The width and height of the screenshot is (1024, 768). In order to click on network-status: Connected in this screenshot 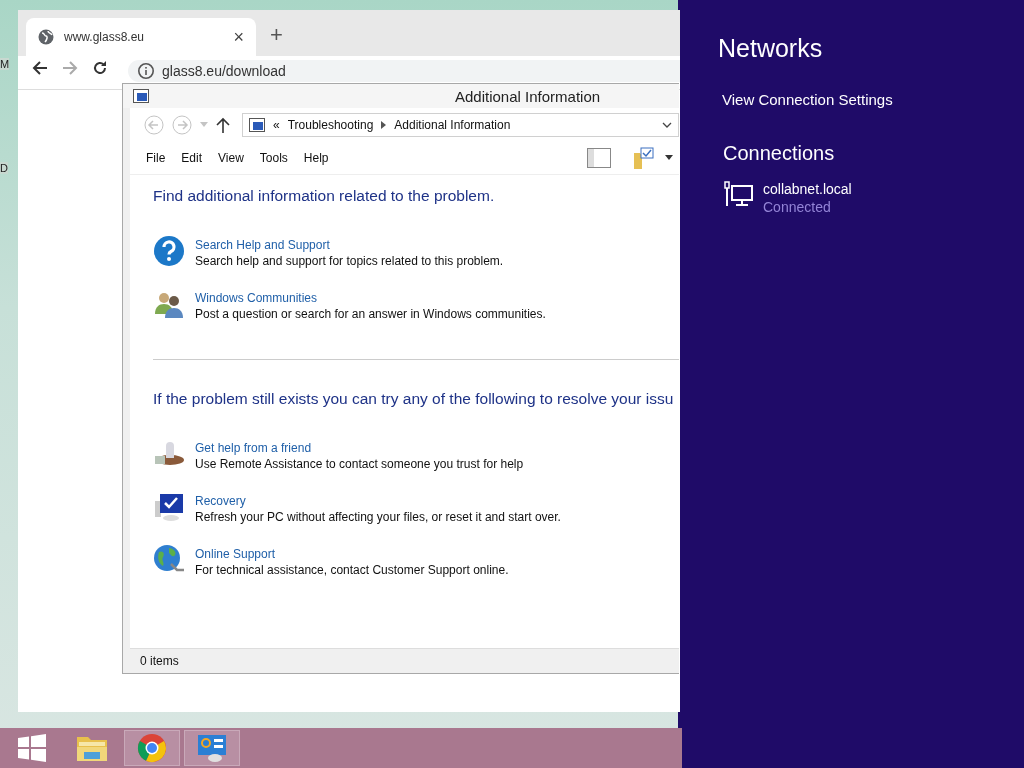, I will do `click(797, 207)`.